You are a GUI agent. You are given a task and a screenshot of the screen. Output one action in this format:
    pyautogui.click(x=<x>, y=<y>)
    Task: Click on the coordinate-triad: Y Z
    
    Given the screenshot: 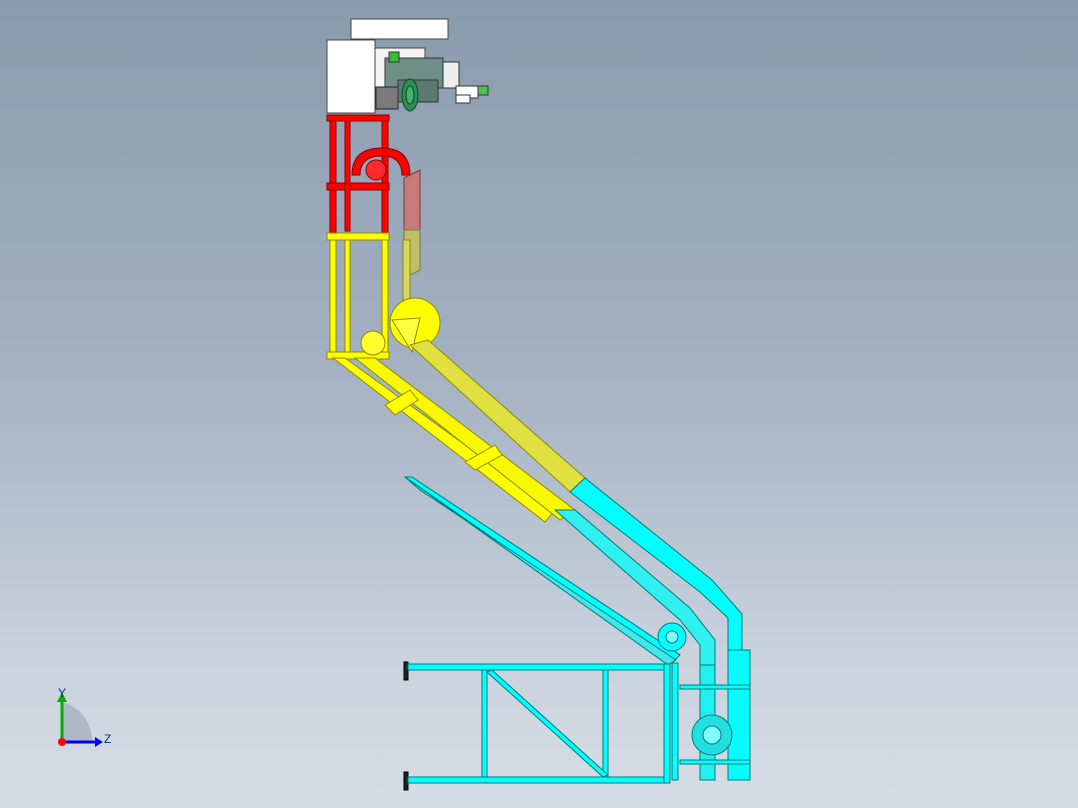 What is the action you would take?
    pyautogui.click(x=85, y=720)
    